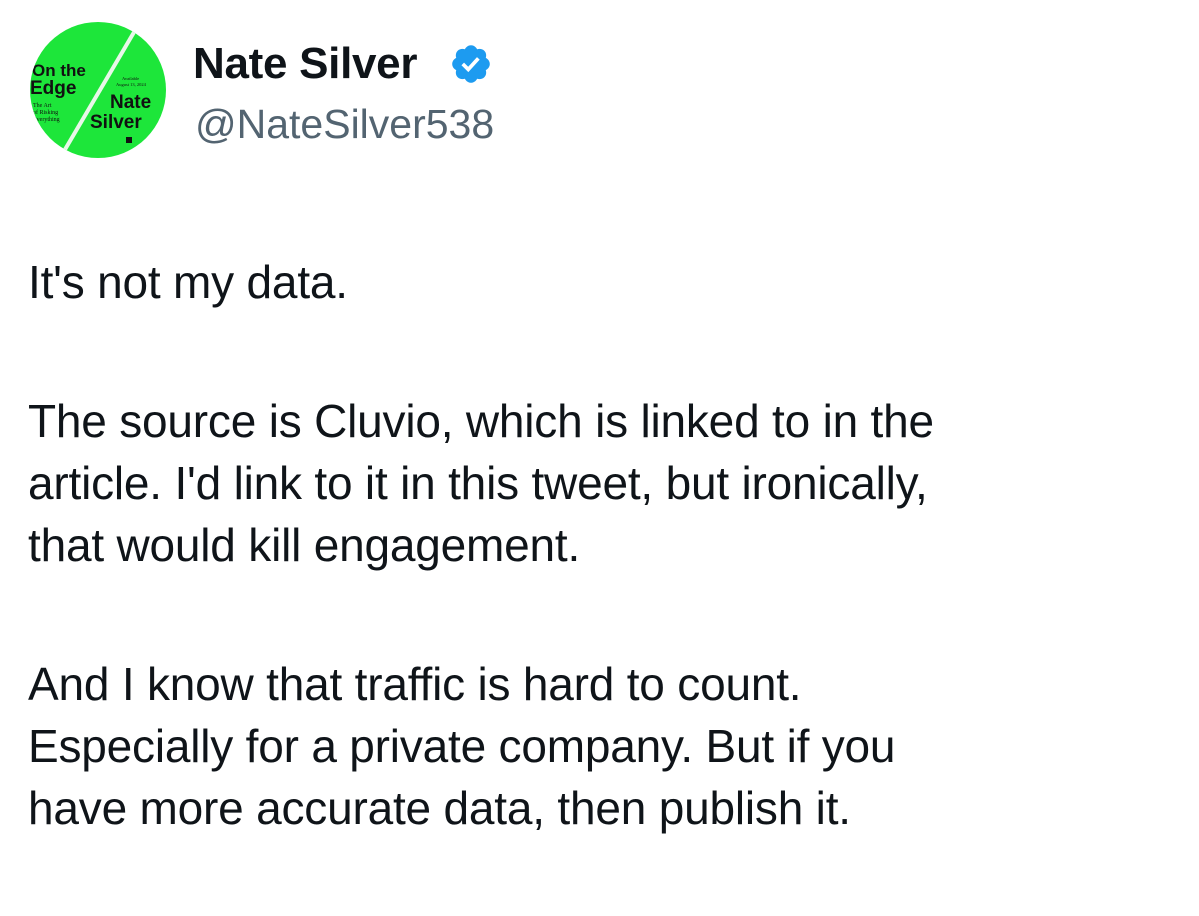 This screenshot has width=1199, height=916. I want to click on verified-badge-icon, so click(471, 64).